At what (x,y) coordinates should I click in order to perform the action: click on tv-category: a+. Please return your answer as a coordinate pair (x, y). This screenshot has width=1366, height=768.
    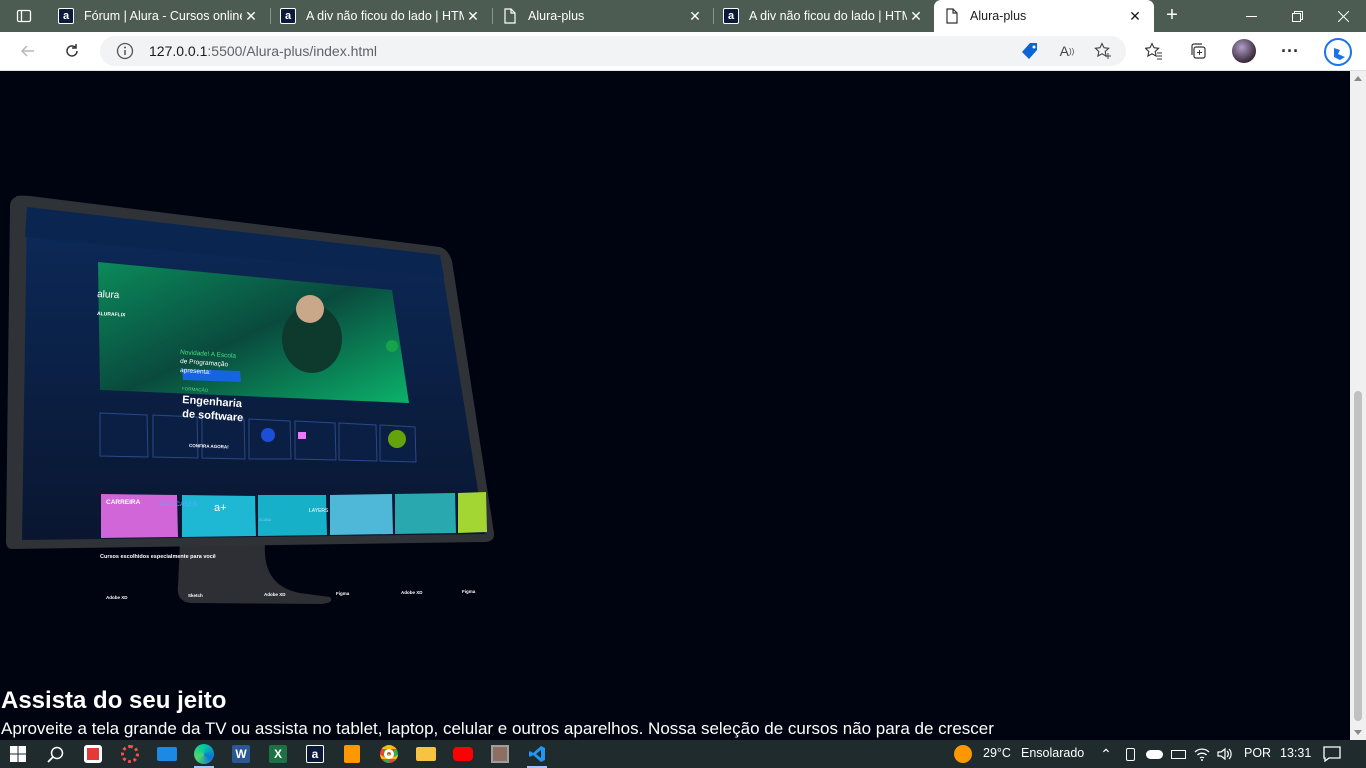
    Looking at the image, I should click on (220, 508).